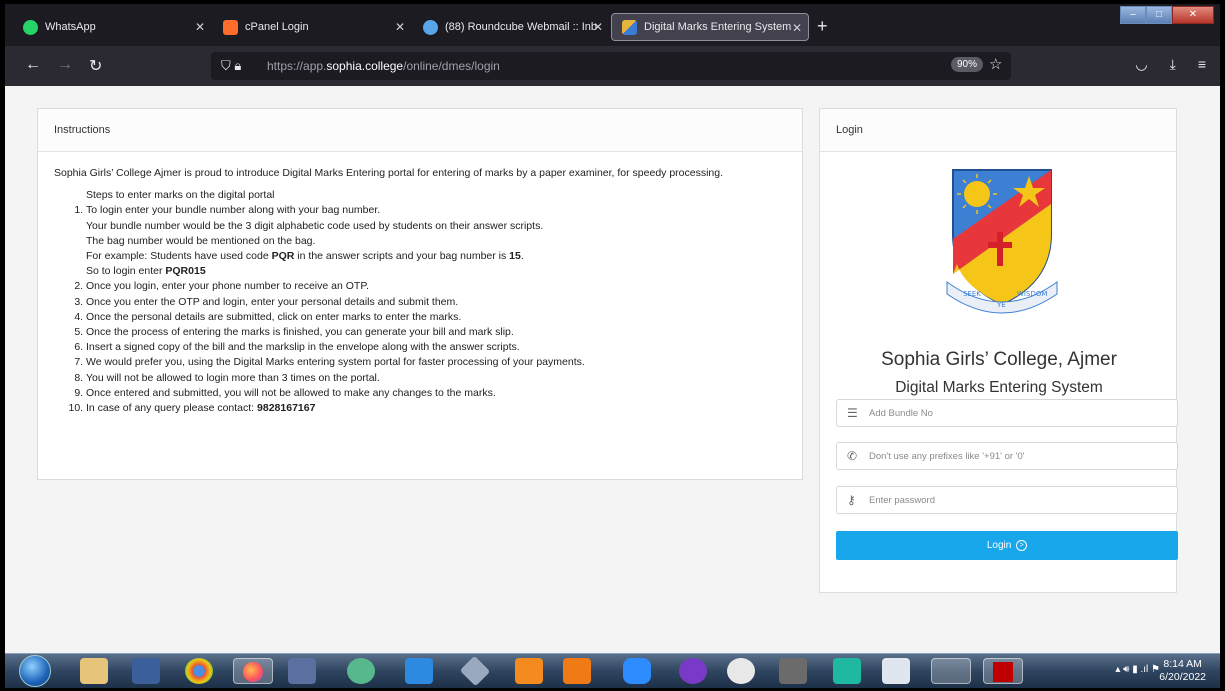 The height and width of the screenshot is (691, 1225). Describe the element at coordinates (1001, 305) in the screenshot. I see `motto-ye: YE` at that location.